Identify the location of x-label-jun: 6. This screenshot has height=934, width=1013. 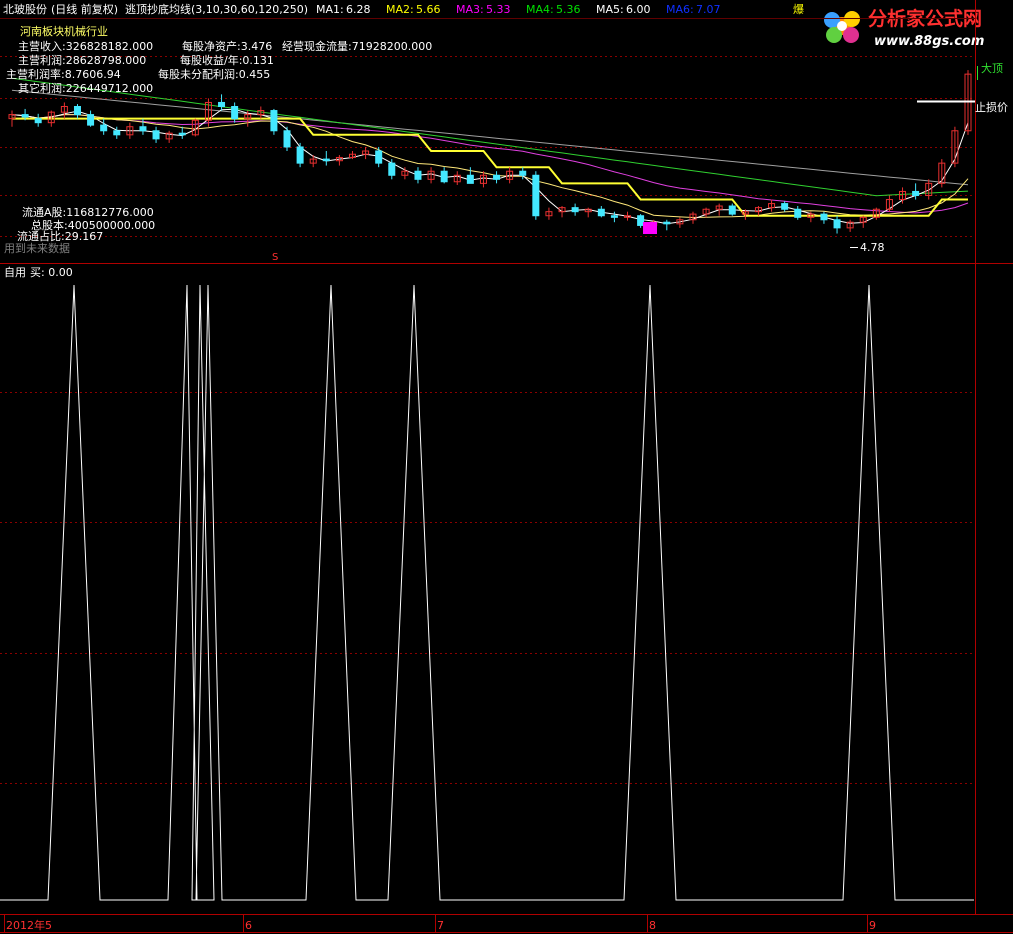
(248, 925).